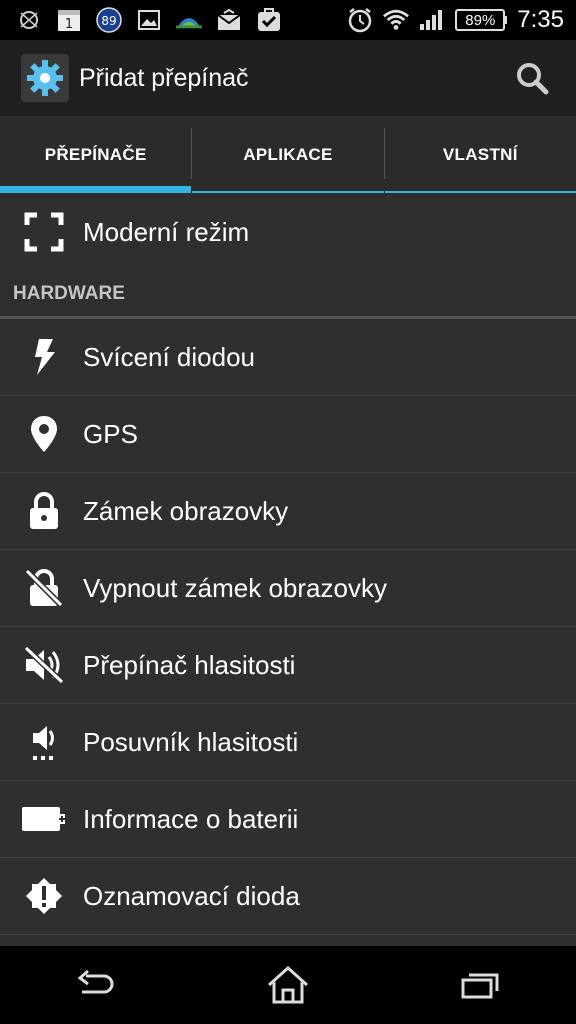 The image size is (576, 1024). I want to click on calendar-day: 1, so click(69, 24).